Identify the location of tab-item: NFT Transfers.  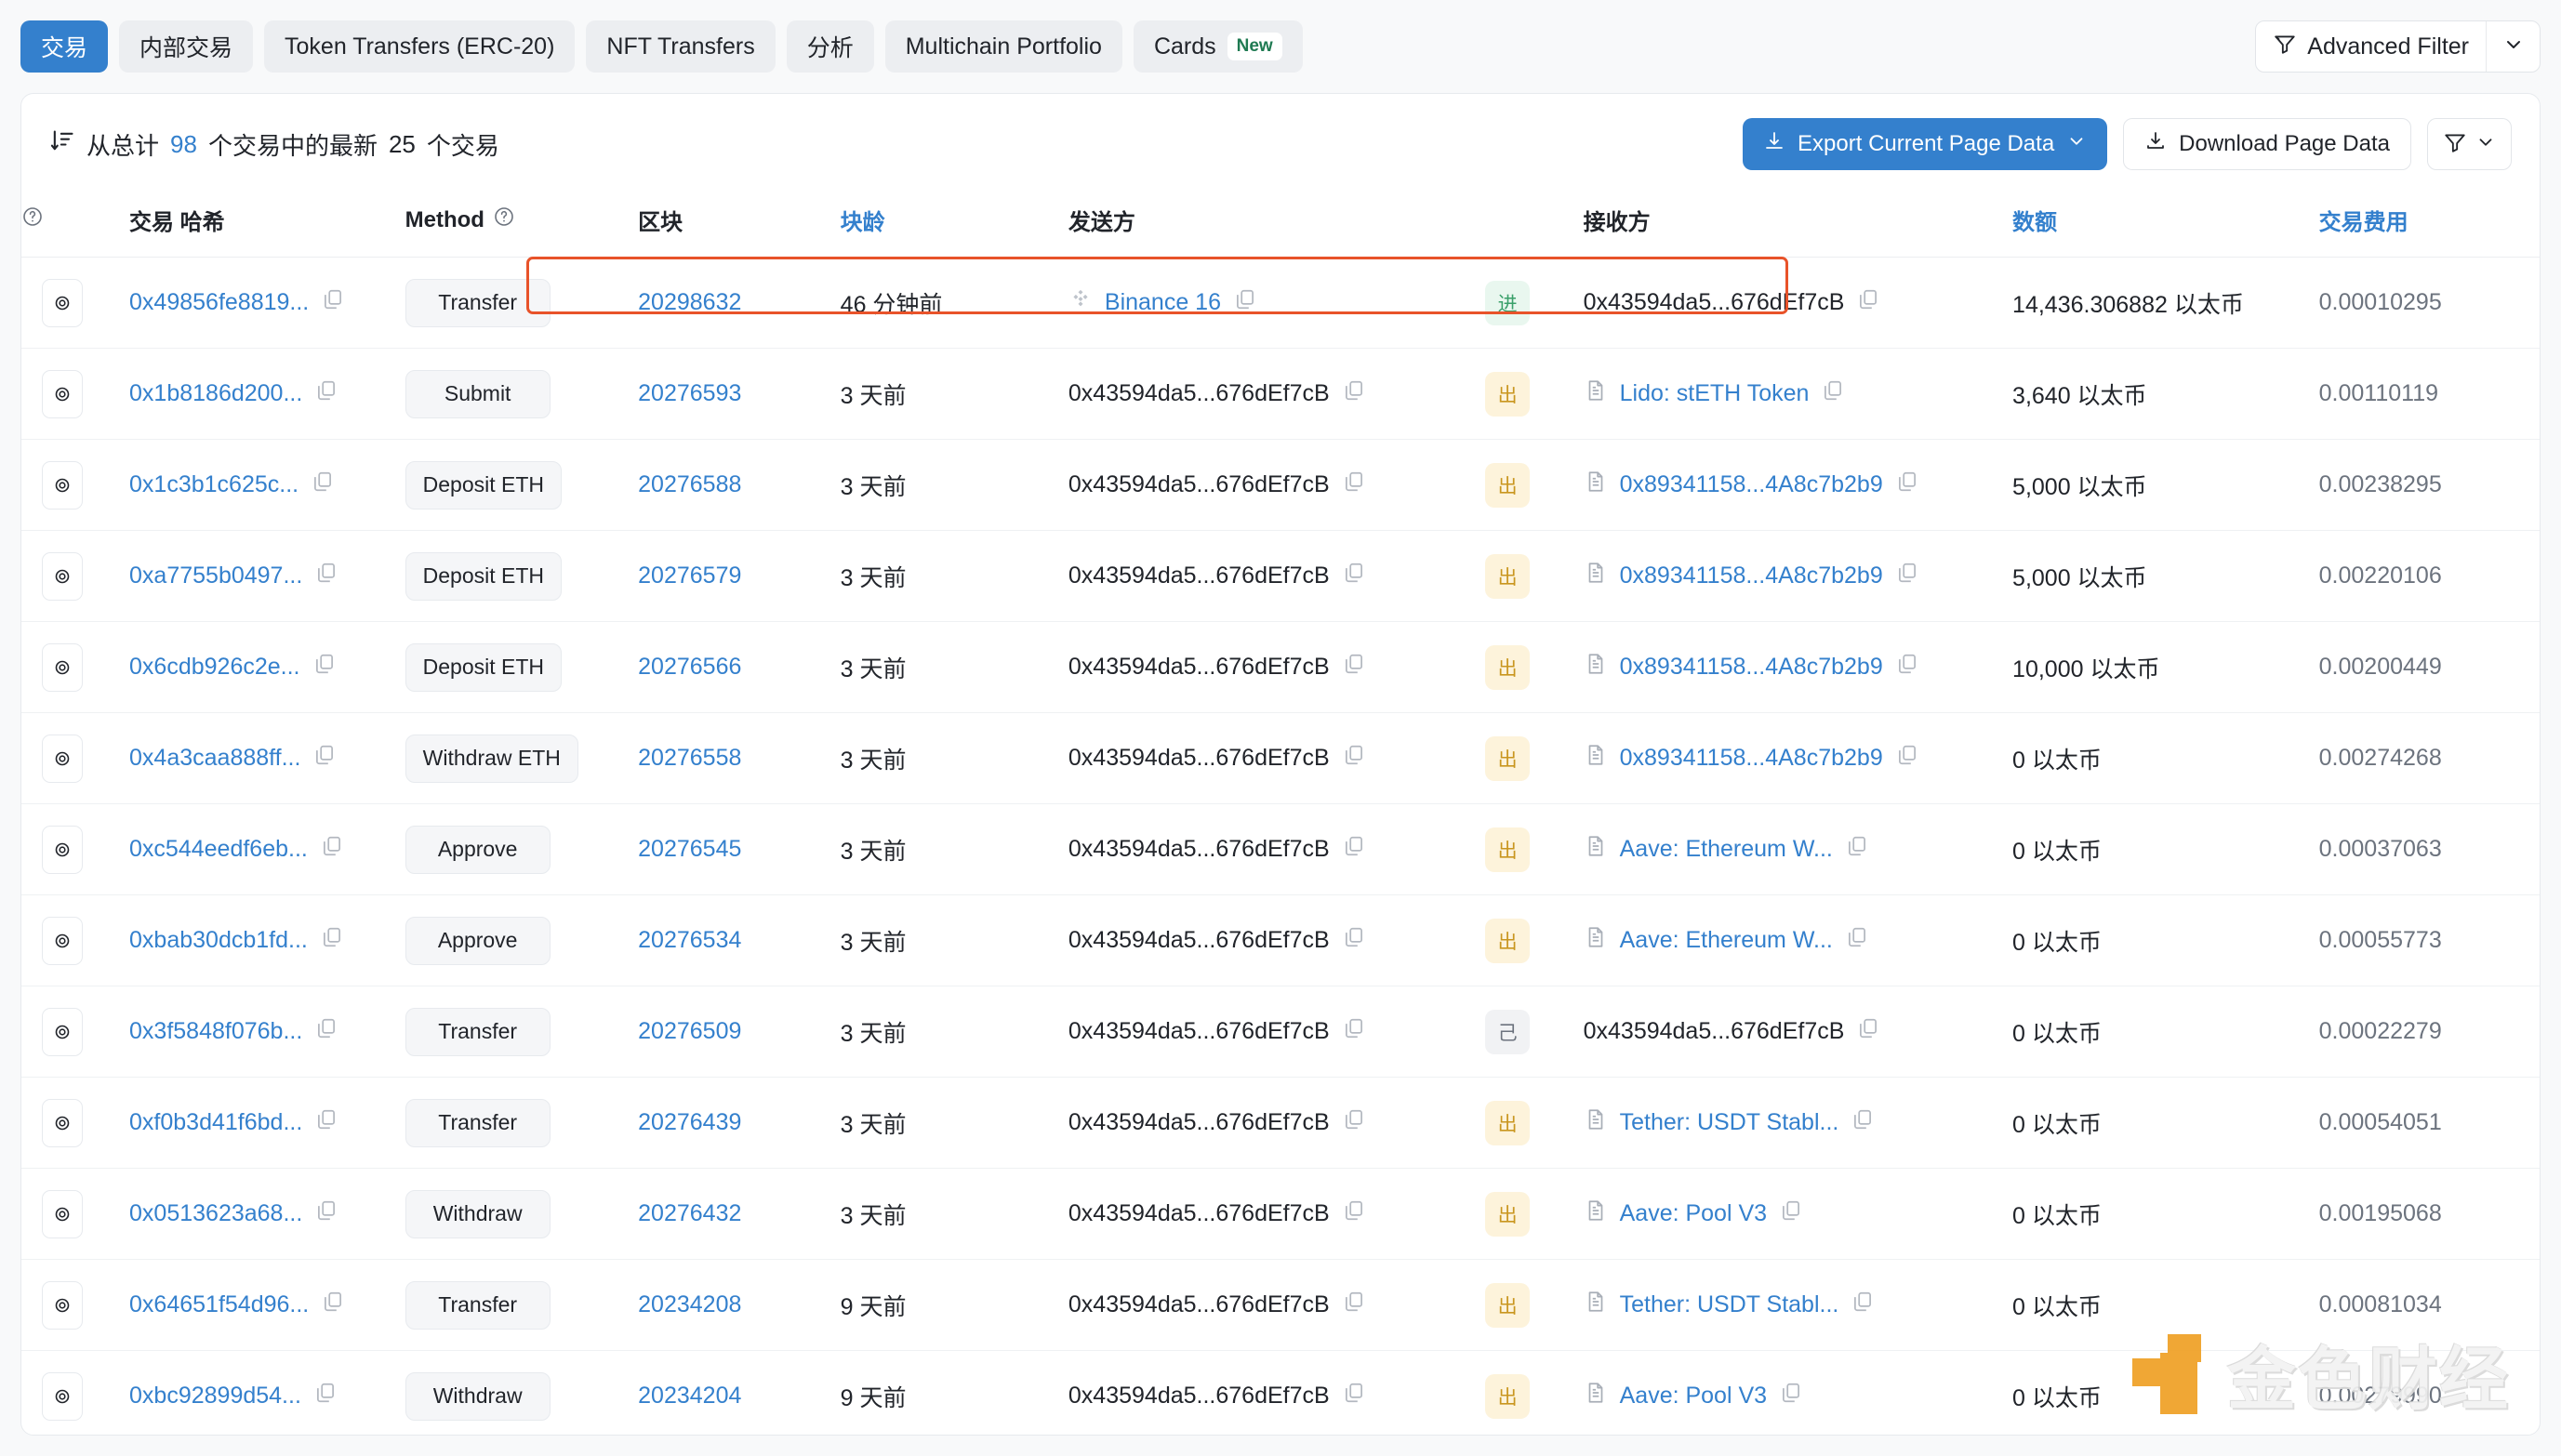
(681, 46).